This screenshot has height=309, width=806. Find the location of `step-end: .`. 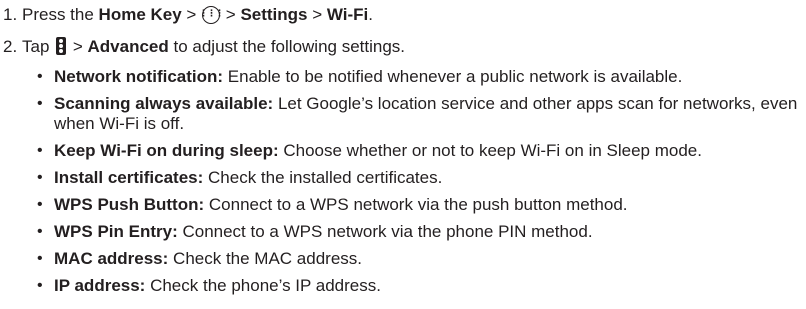

step-end: . is located at coordinates (370, 14).